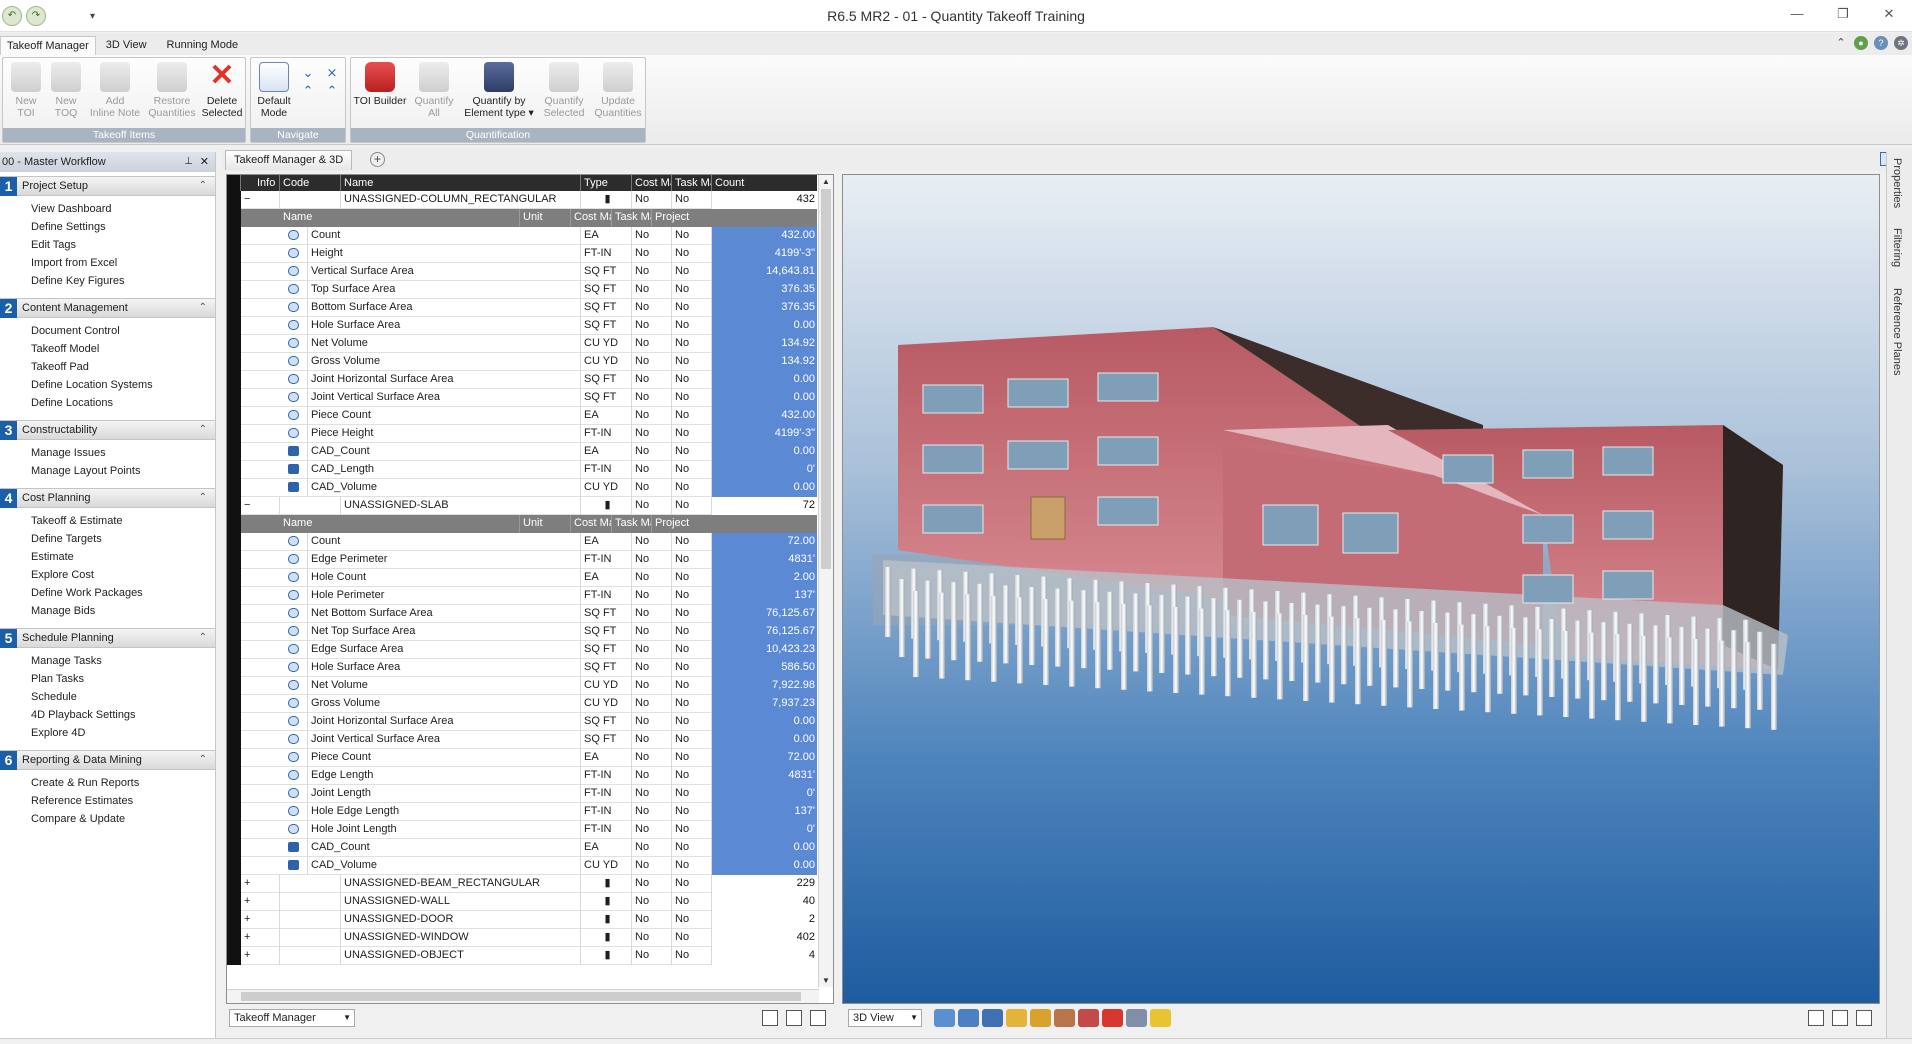 The width and height of the screenshot is (1912, 1044). I want to click on gear-icon: ✲, so click(1901, 43).